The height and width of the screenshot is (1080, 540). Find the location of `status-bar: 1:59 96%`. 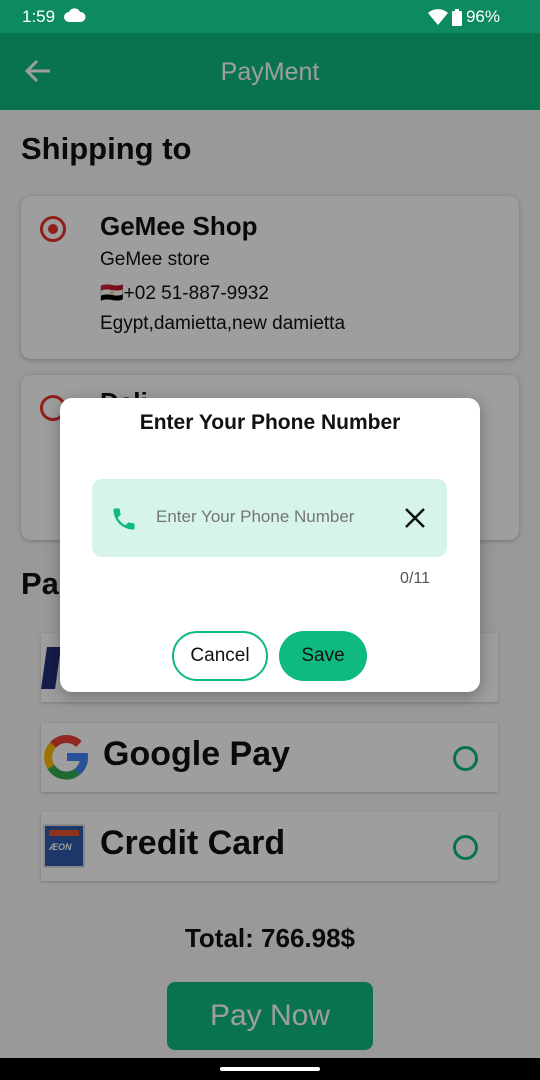

status-bar: 1:59 96% is located at coordinates (270, 16).